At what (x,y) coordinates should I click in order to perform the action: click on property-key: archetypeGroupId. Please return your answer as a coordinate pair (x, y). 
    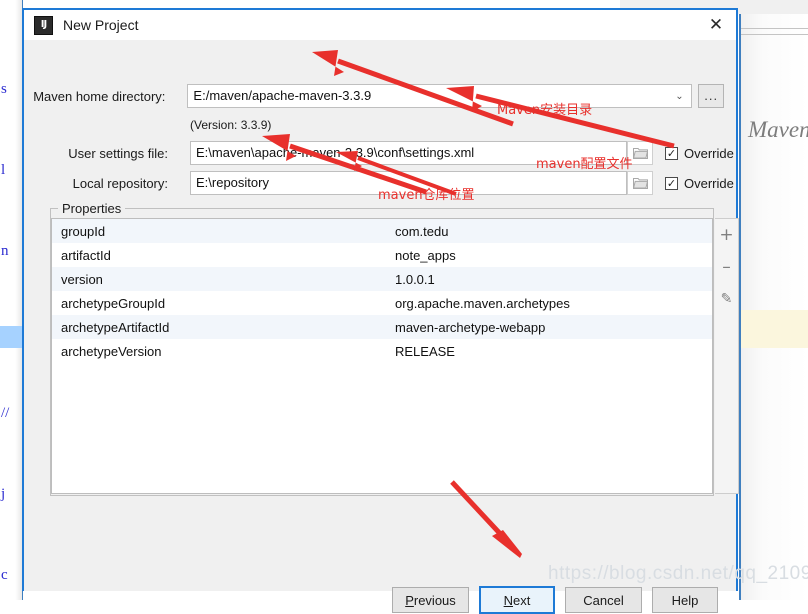
    Looking at the image, I should click on (113, 303).